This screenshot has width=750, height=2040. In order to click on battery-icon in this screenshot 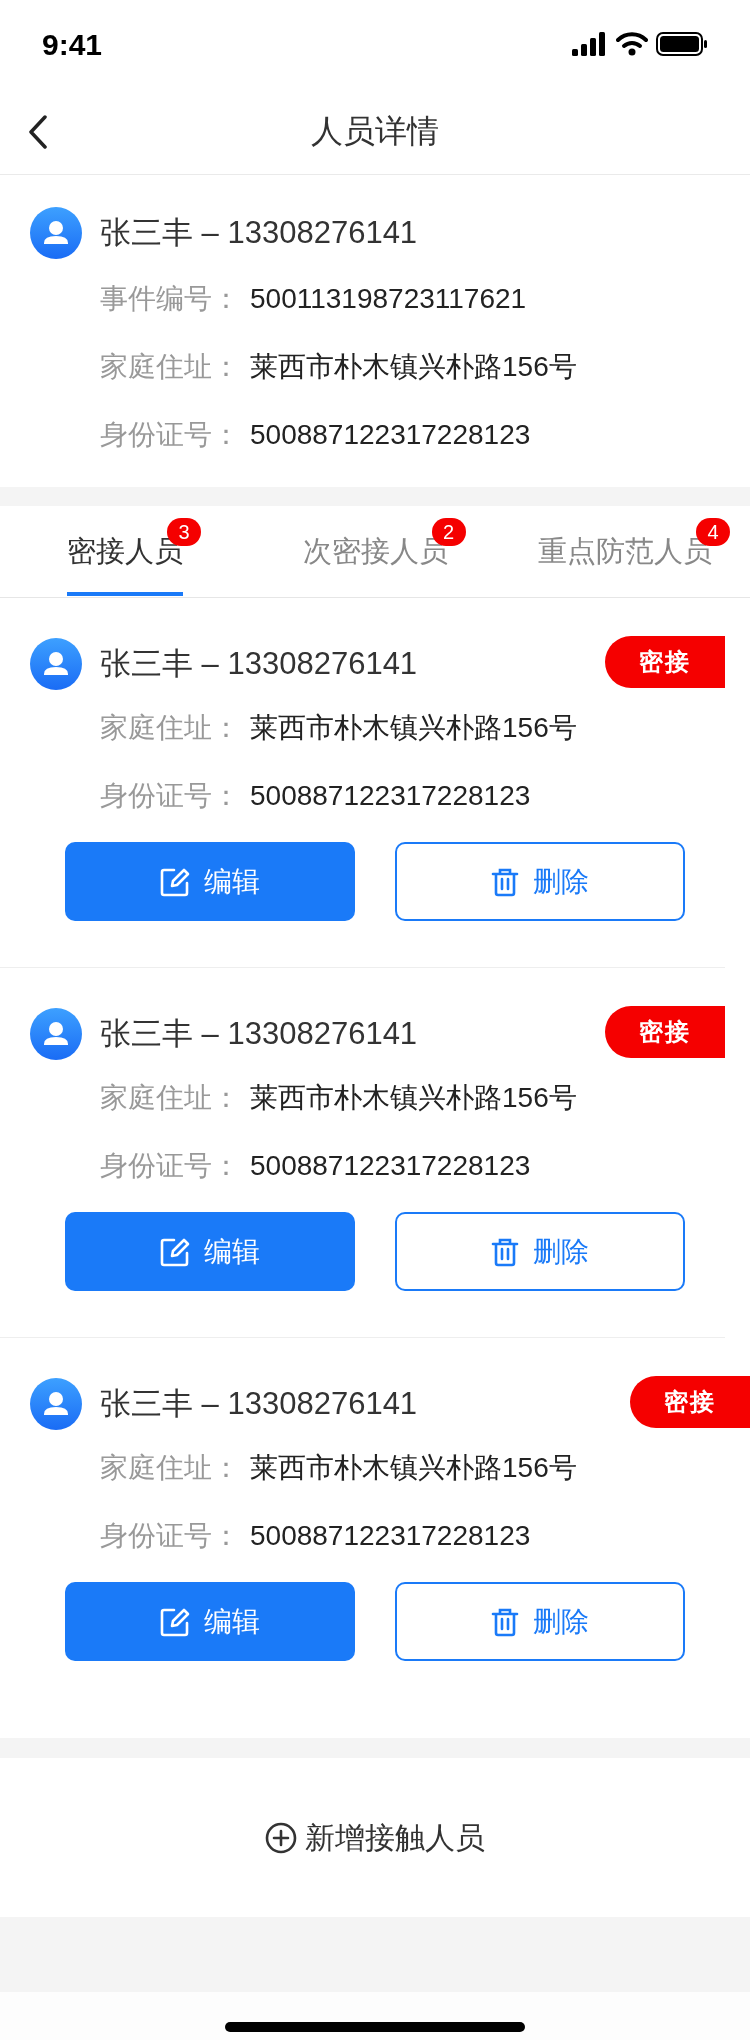, I will do `click(682, 44)`.